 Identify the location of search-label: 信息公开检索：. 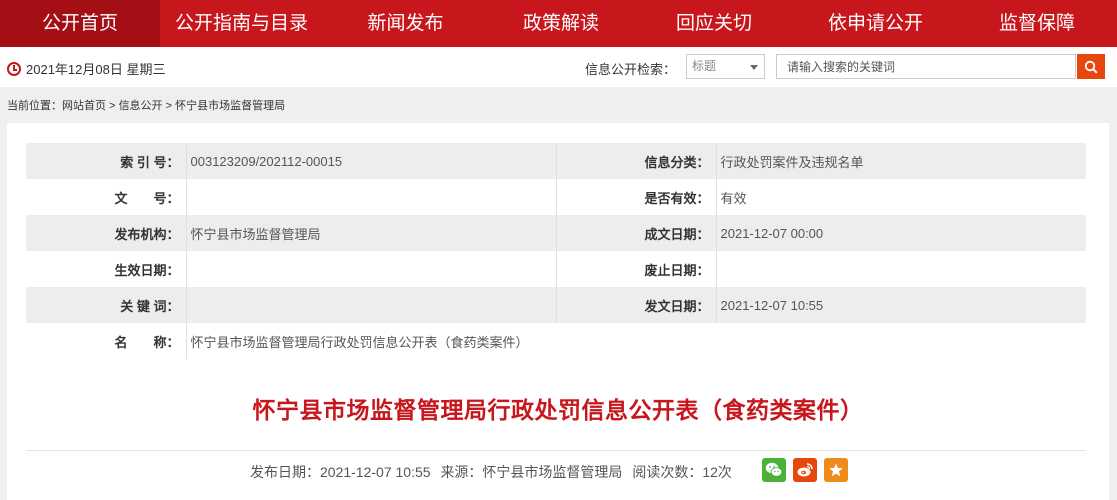
(631, 69).